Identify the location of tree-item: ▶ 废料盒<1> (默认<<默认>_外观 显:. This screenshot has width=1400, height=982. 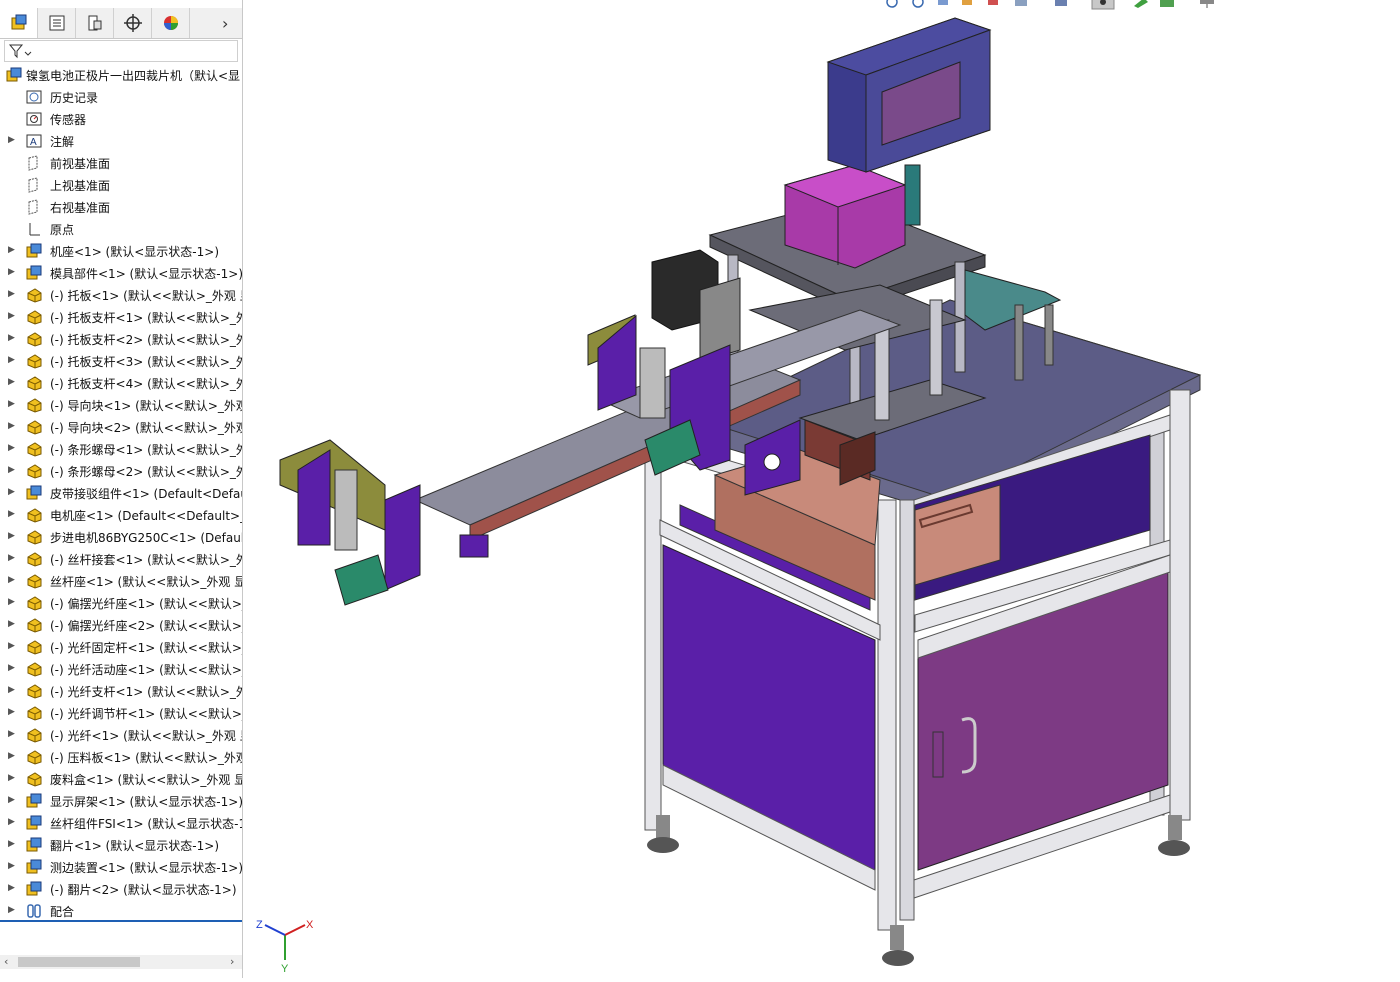
(121, 779).